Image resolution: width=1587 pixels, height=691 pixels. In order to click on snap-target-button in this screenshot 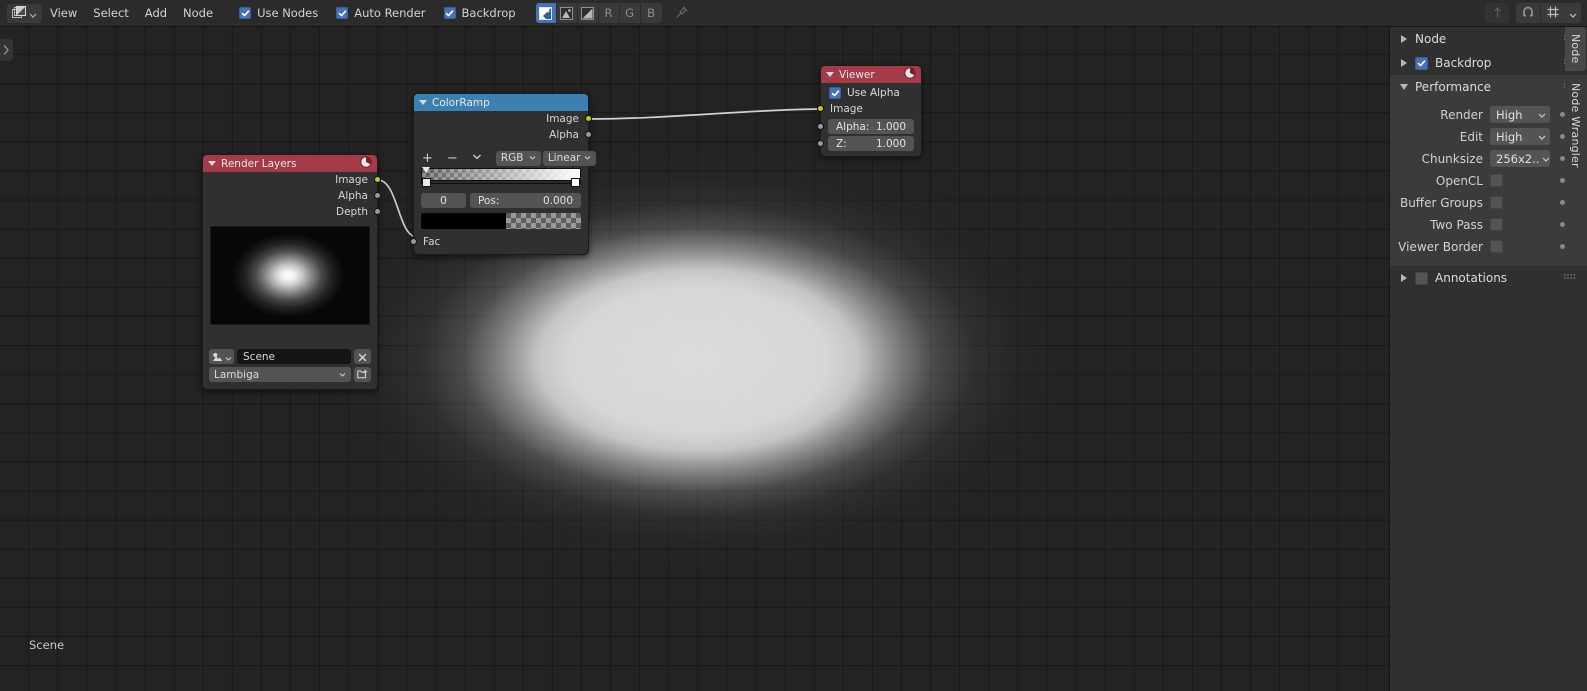, I will do `click(1553, 13)`.